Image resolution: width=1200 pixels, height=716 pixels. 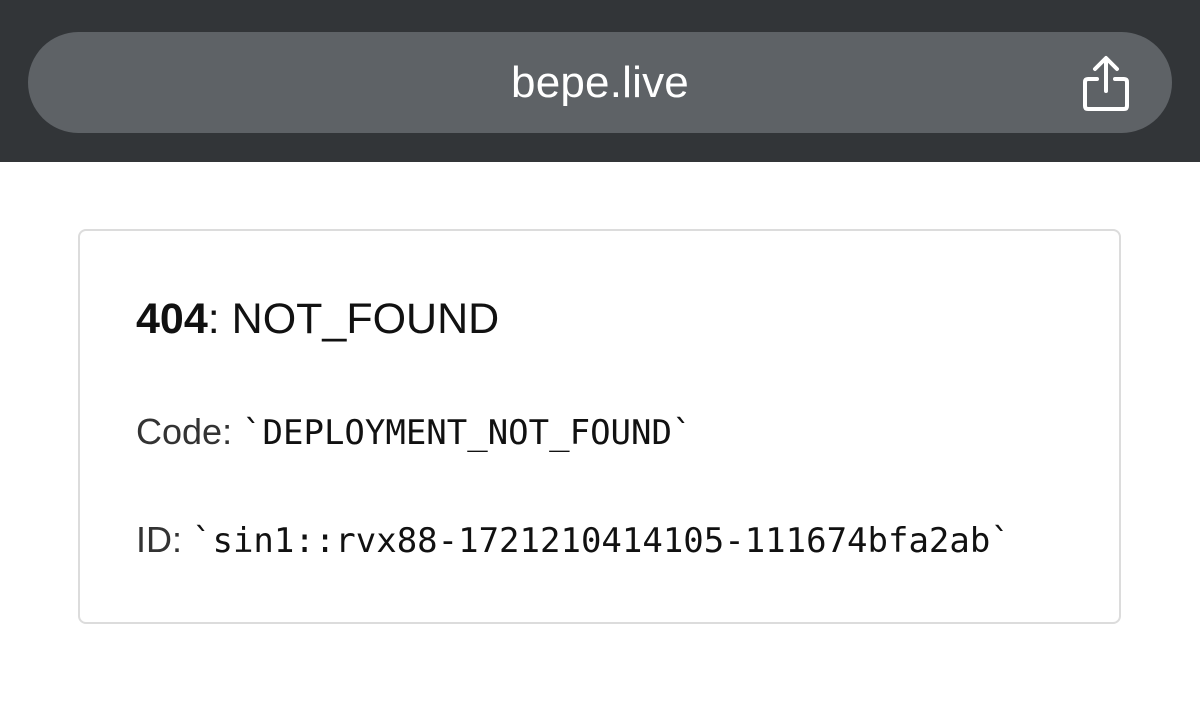 I want to click on error-code-line: Code: `DEPLOYMENT_NOT_FOUND`, so click(x=414, y=432).